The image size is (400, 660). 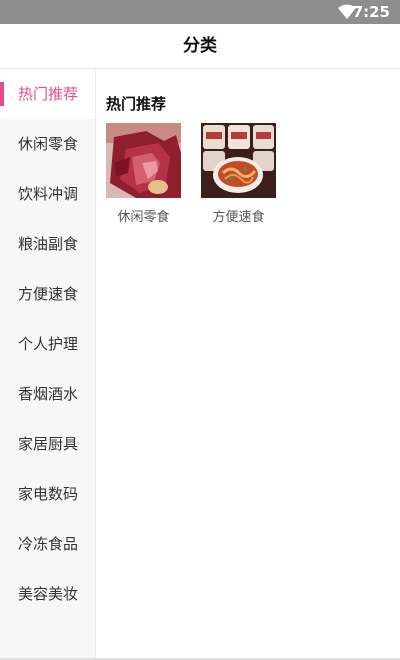 I want to click on sidebar-item-beauty: 美容美妆, so click(x=47, y=594).